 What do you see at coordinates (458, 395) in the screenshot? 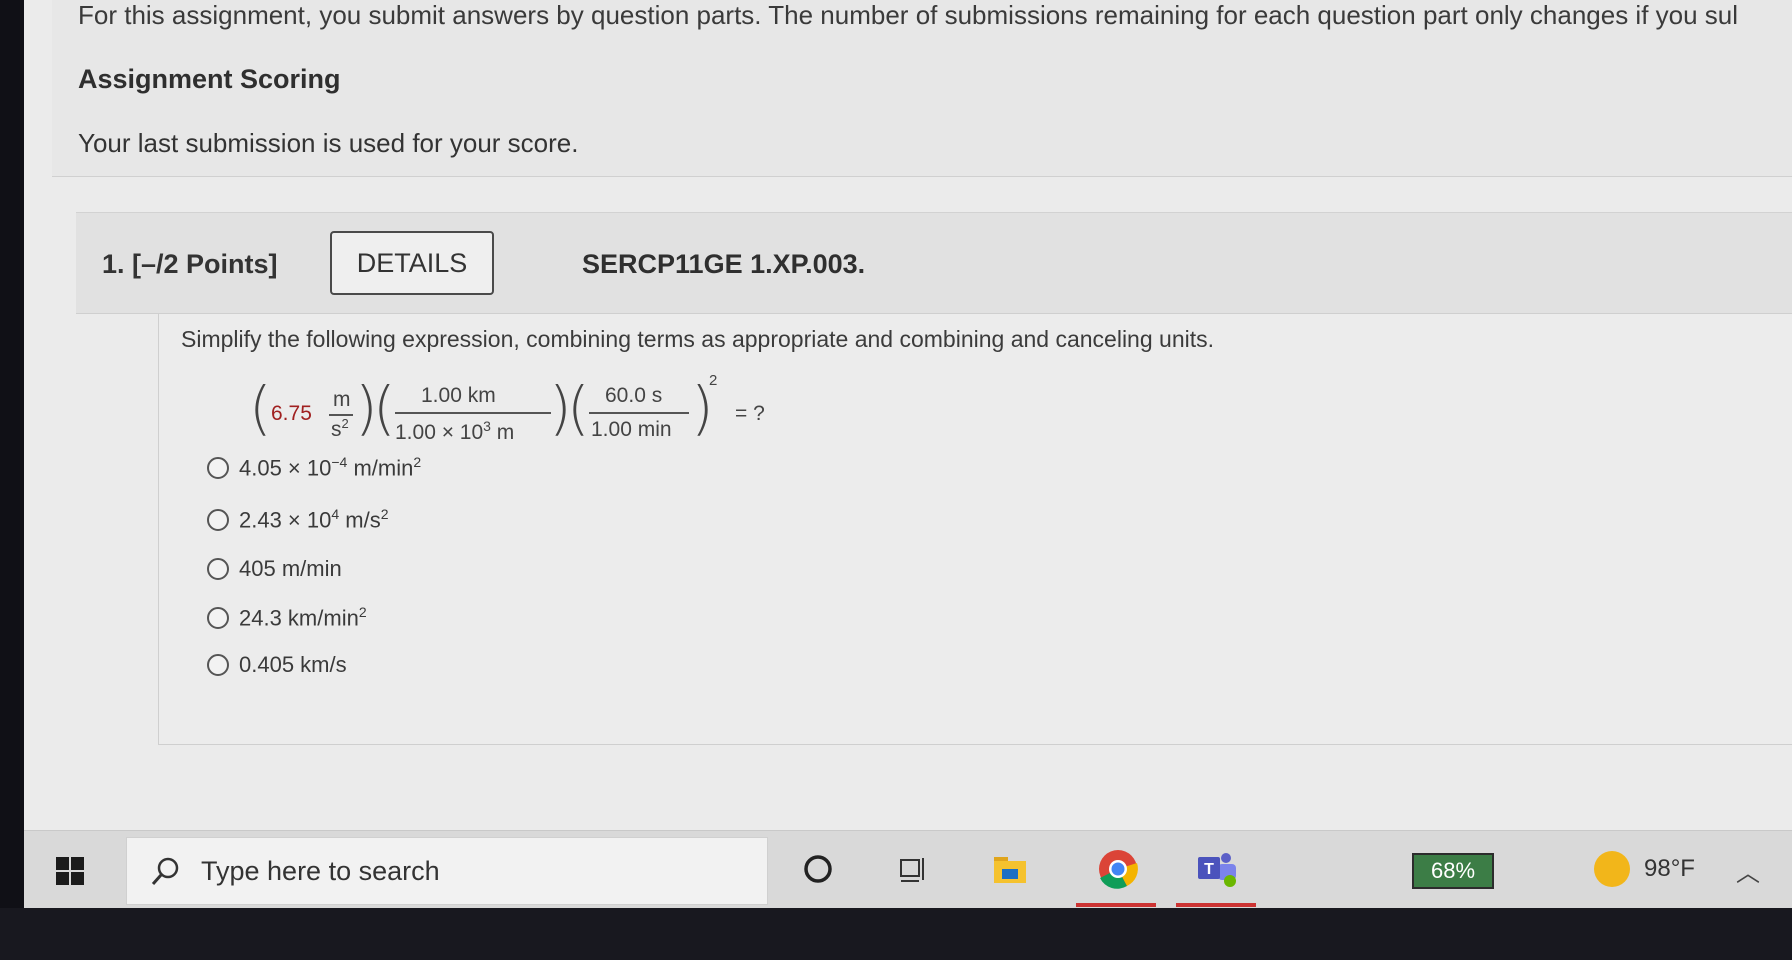
I see `f2-numerator: 1.00 km` at bounding box center [458, 395].